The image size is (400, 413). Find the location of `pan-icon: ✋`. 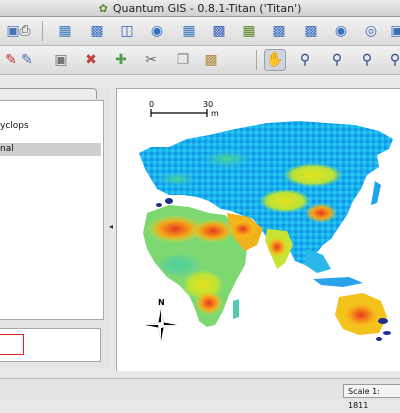

pan-icon: ✋ is located at coordinates (275, 60).